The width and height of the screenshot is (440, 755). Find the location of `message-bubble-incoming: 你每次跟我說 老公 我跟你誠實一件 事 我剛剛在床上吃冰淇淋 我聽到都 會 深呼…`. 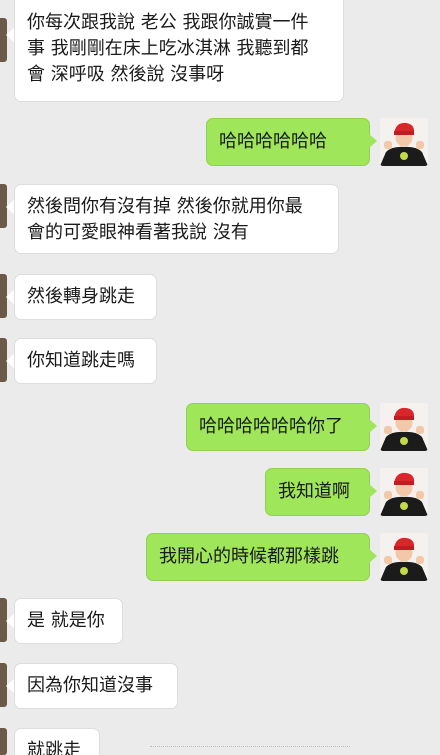

message-bubble-incoming: 你每次跟我說 老公 我跟你誠實一件 事 我剛剛在床上吃冰淇淋 我聽到都 會 深呼… is located at coordinates (179, 51).